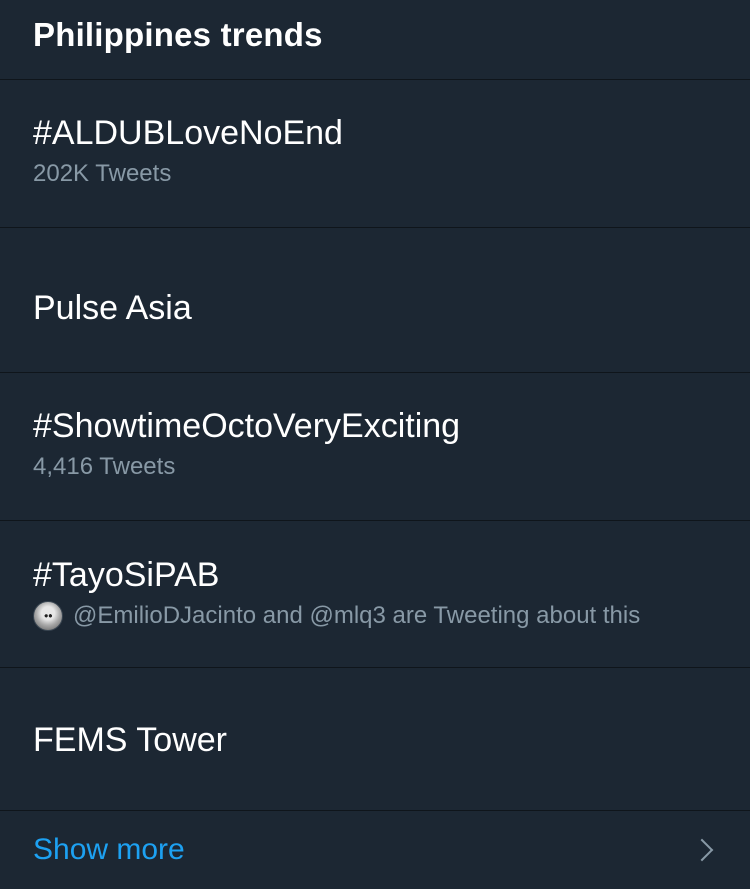  What do you see at coordinates (112, 308) in the screenshot?
I see `trend-name: Pulse Asia` at bounding box center [112, 308].